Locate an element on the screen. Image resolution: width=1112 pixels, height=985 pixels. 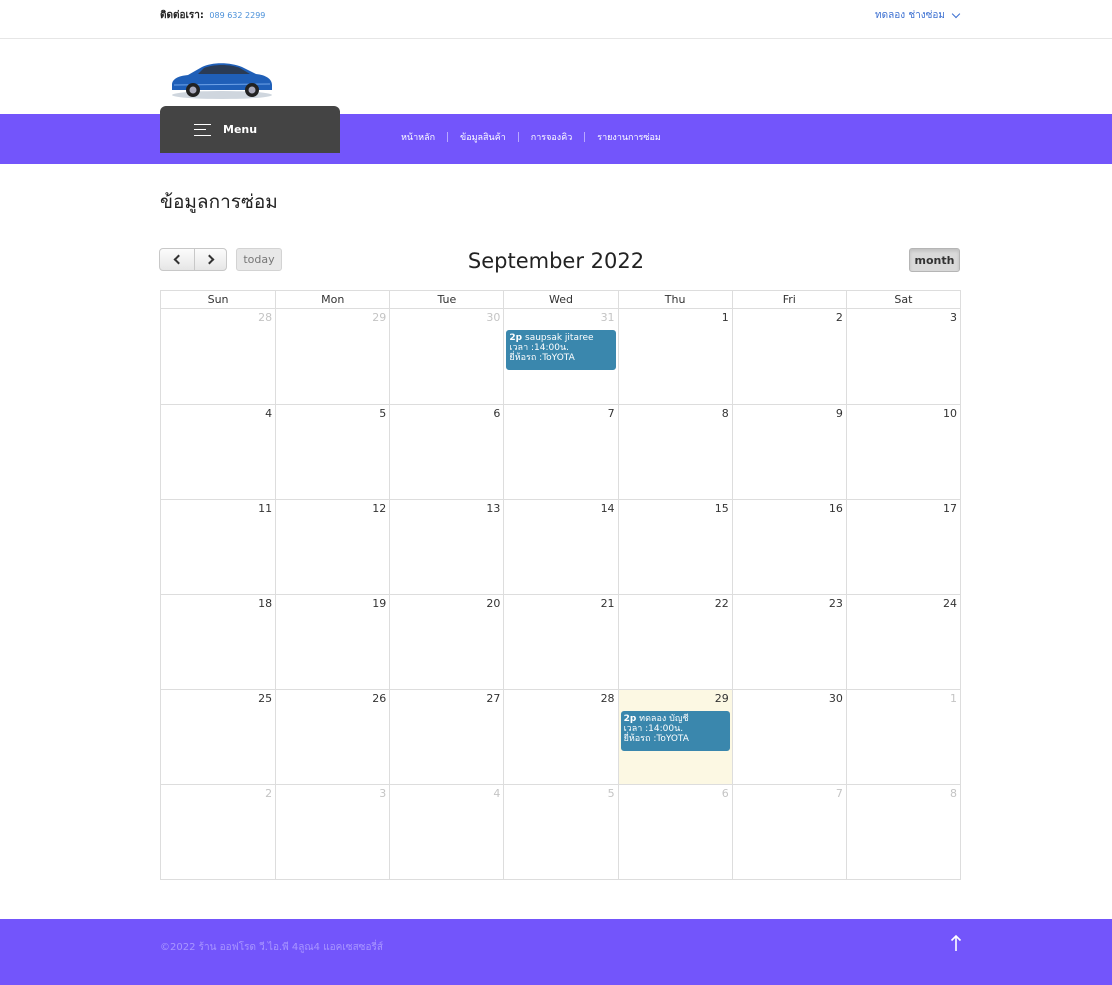
day-number: 1 is located at coordinates (953, 698).